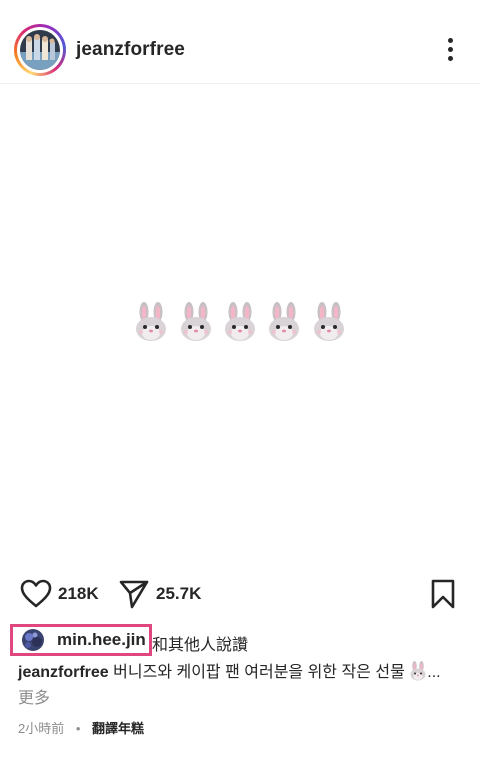 The height and width of the screenshot is (760, 480). I want to click on translate-link: 翻譯年糕, so click(118, 728).